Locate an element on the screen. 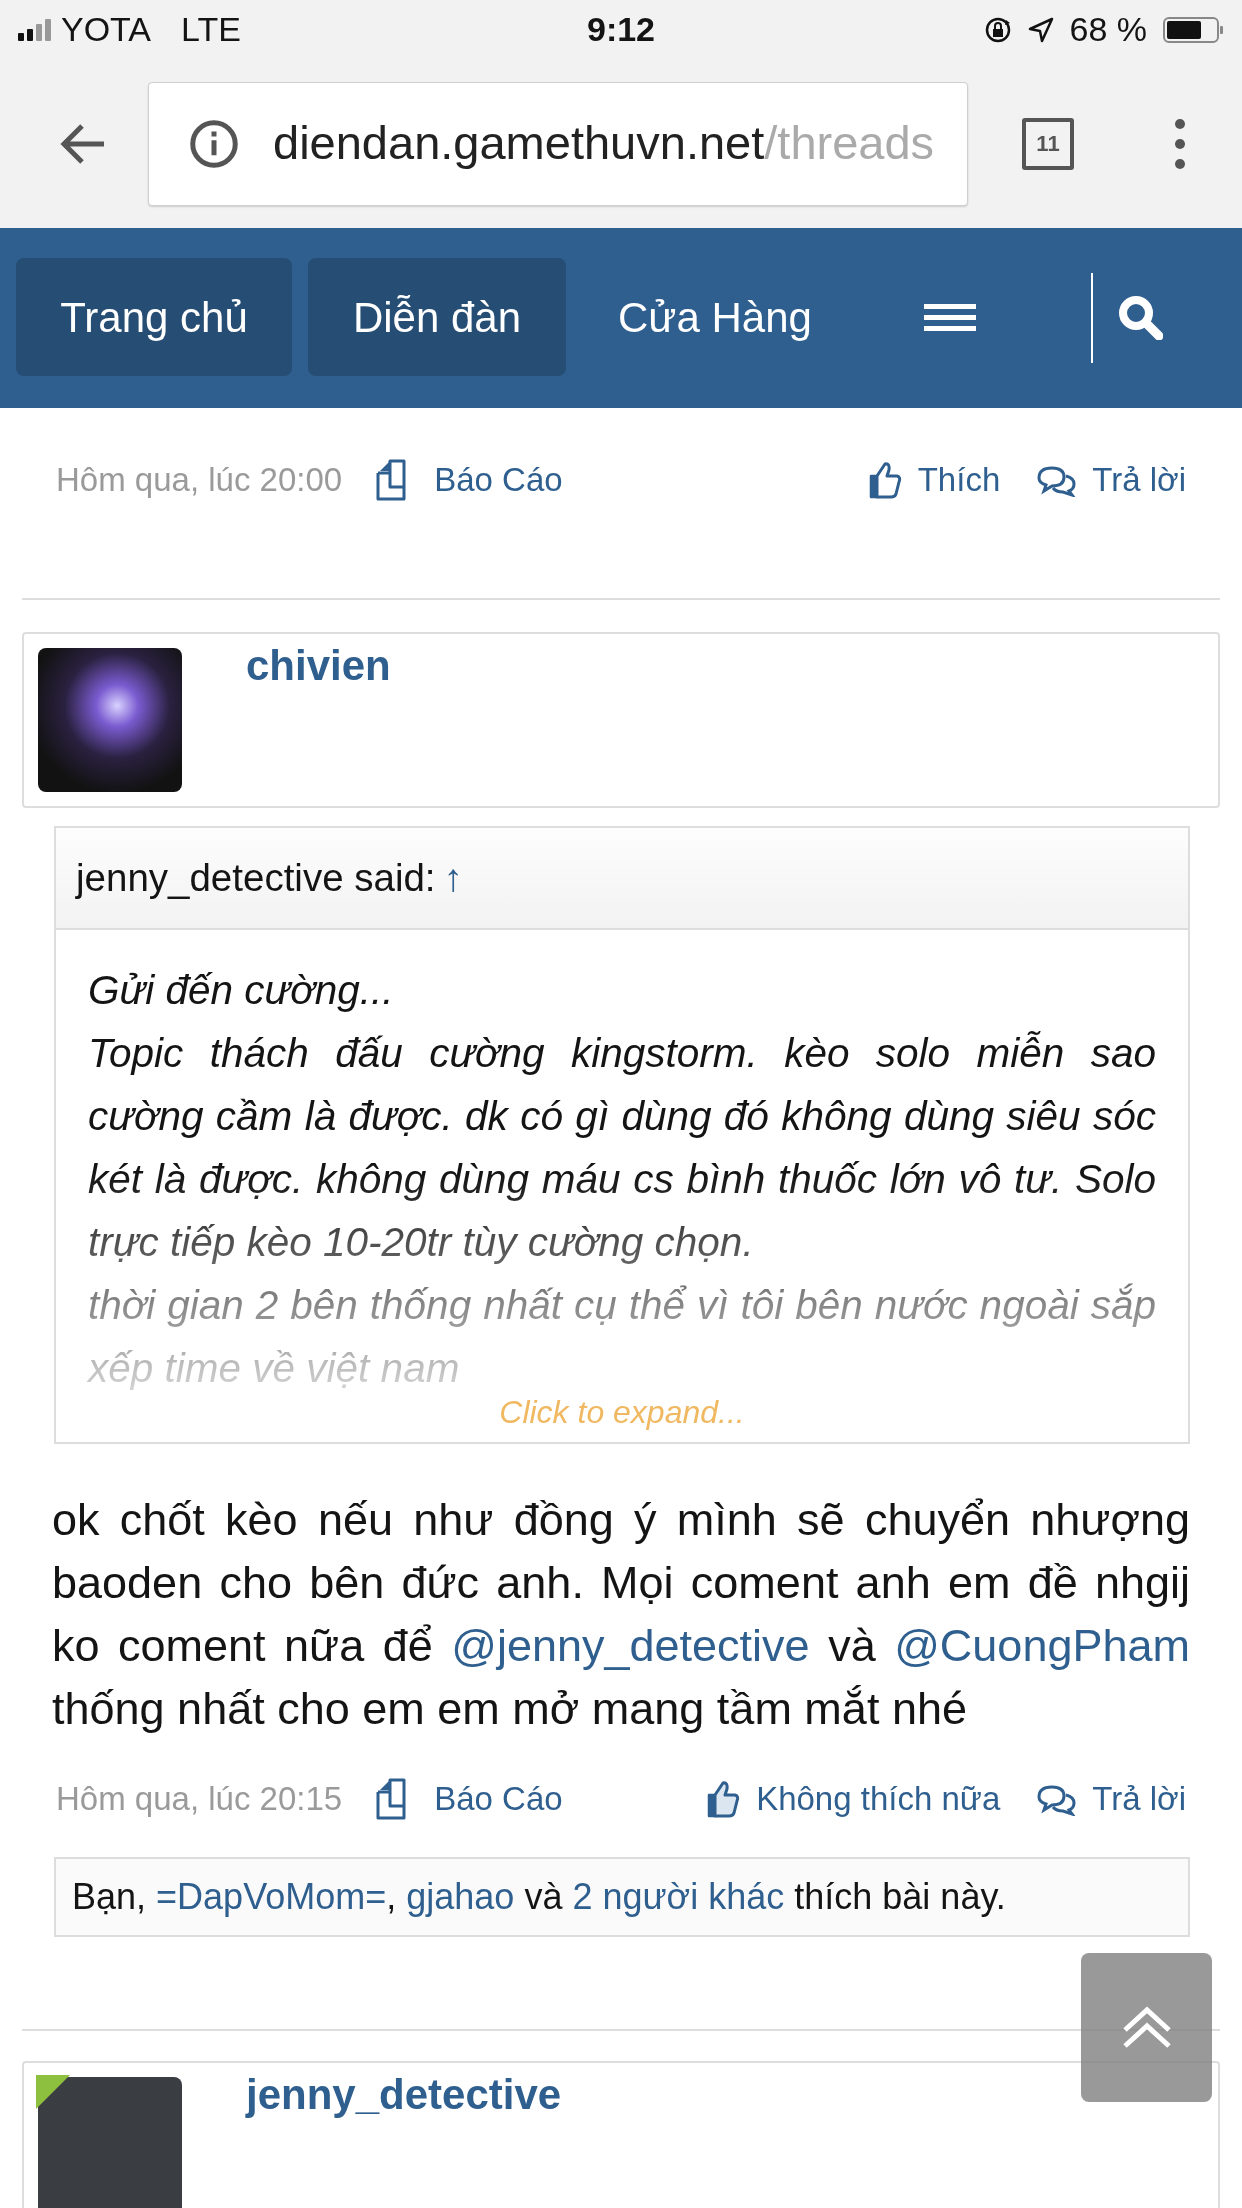 This screenshot has width=1242, height=2208. menu-icon is located at coordinates (949, 317).